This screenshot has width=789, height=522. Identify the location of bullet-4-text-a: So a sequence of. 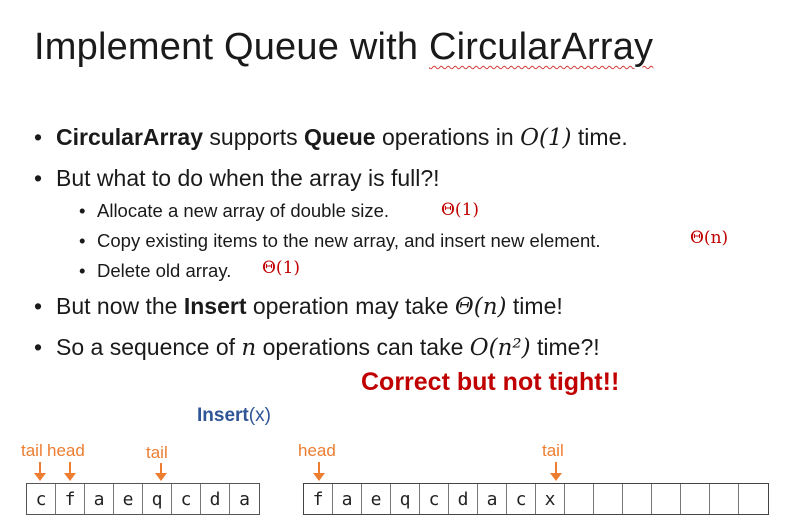
(149, 347).